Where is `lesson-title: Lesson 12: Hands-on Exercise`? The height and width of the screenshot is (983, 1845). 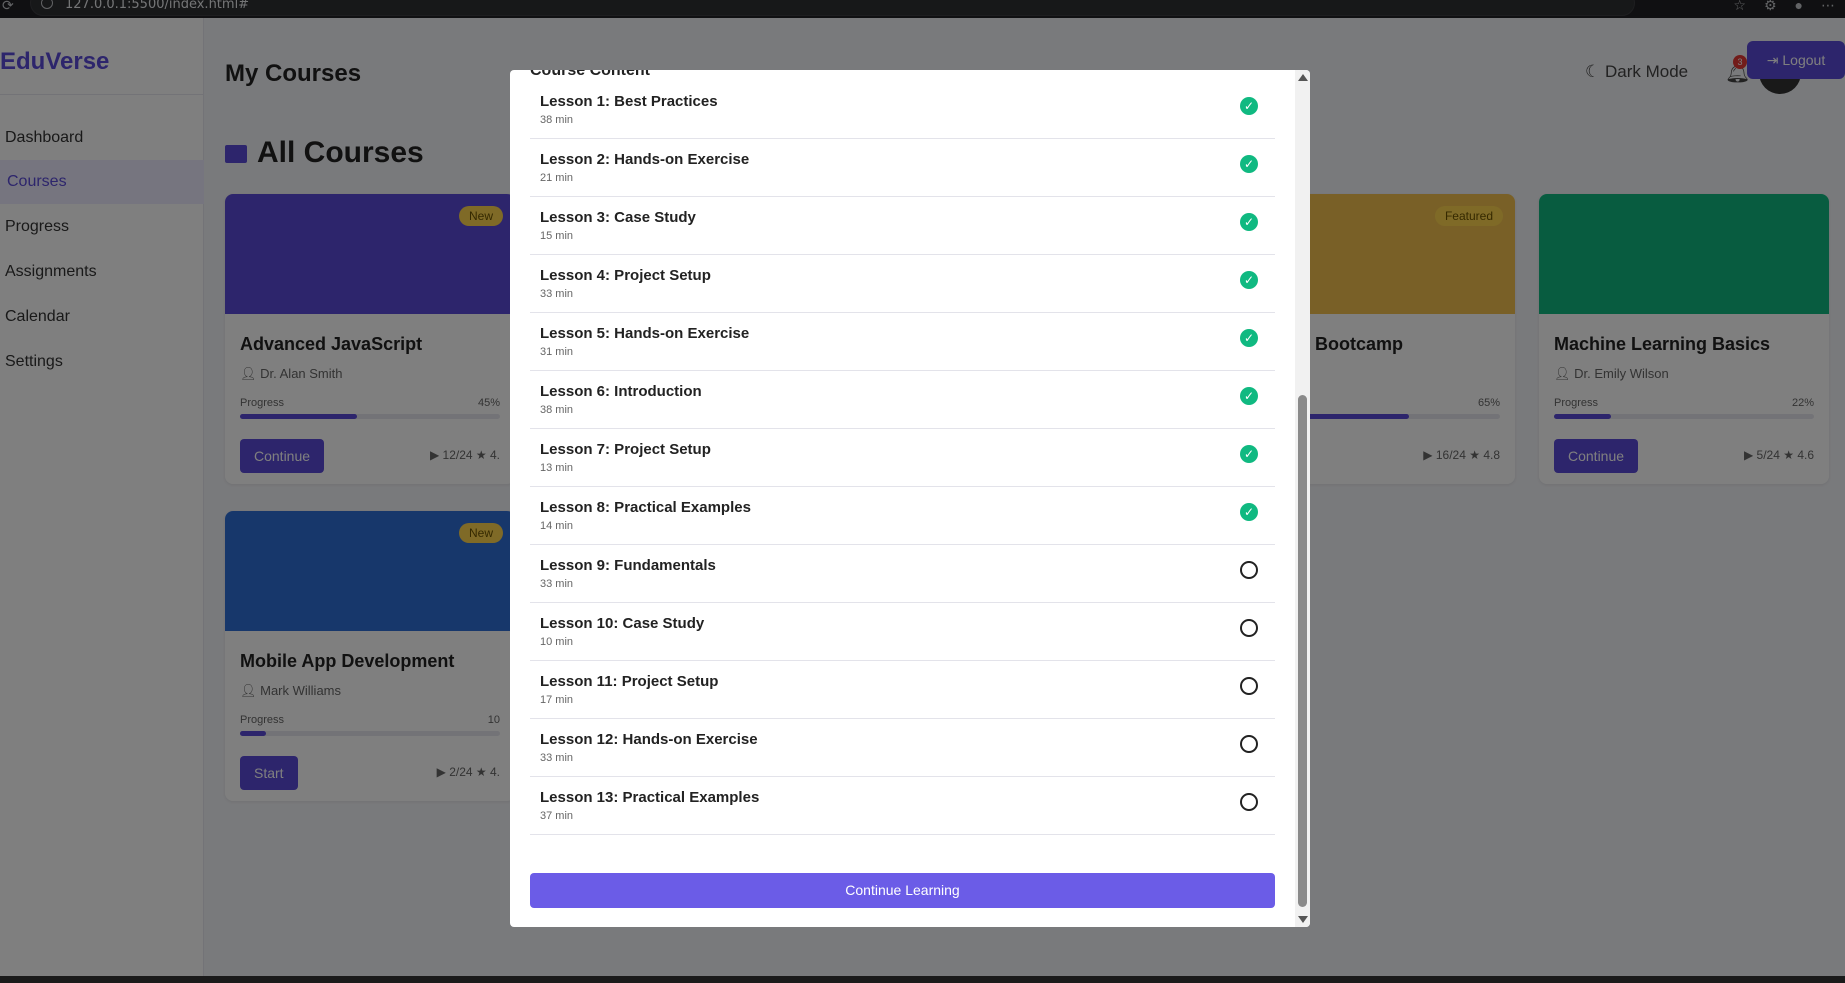
lesson-title: Lesson 12: Hands-on Exercise is located at coordinates (649, 739).